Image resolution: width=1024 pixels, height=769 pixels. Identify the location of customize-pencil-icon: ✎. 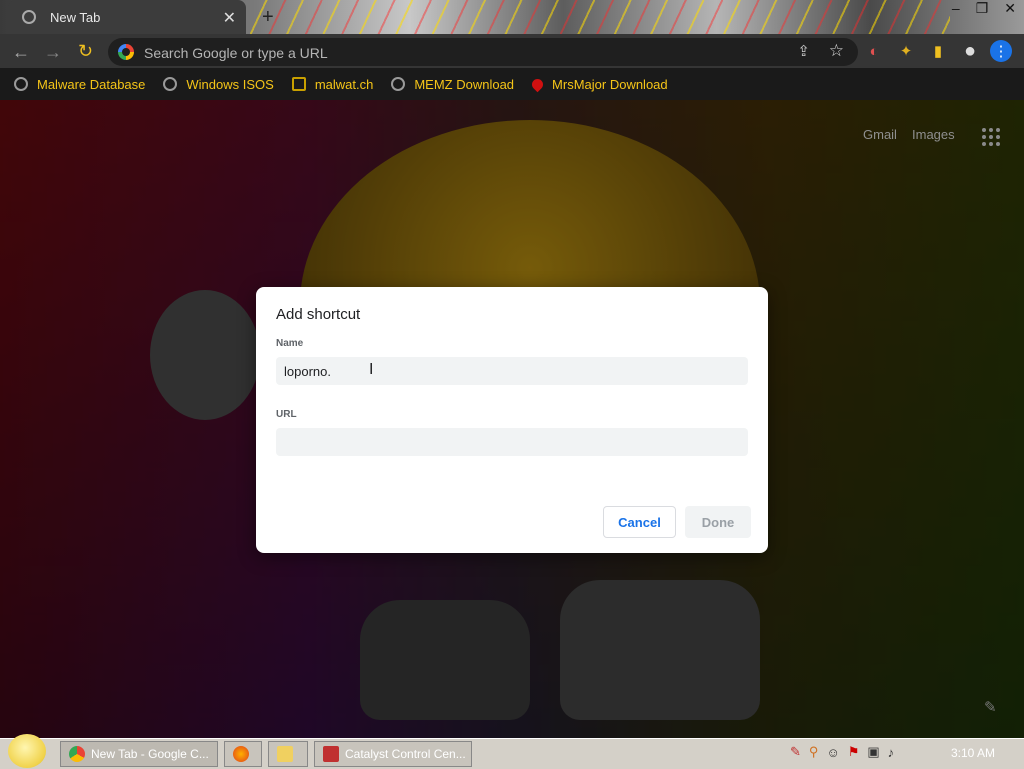
(990, 707).